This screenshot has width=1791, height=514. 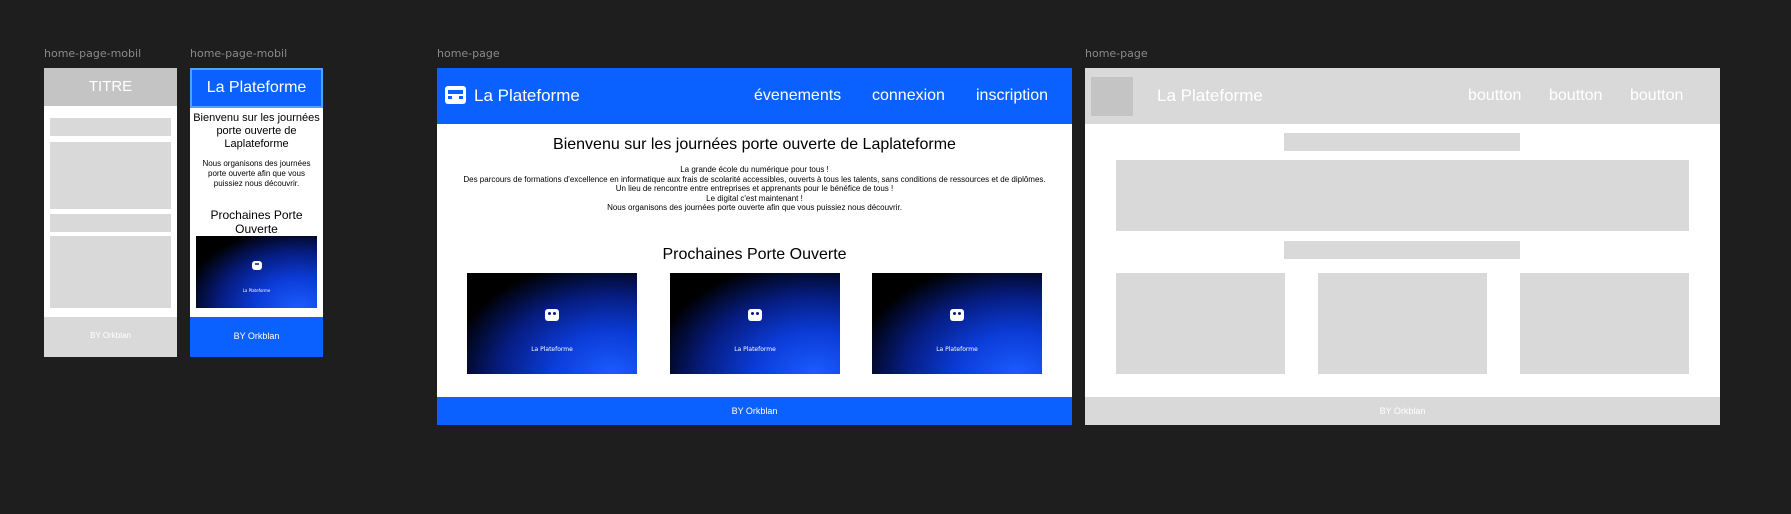 I want to click on mobile-wire-footer: BY Orkblan, so click(x=110, y=337).